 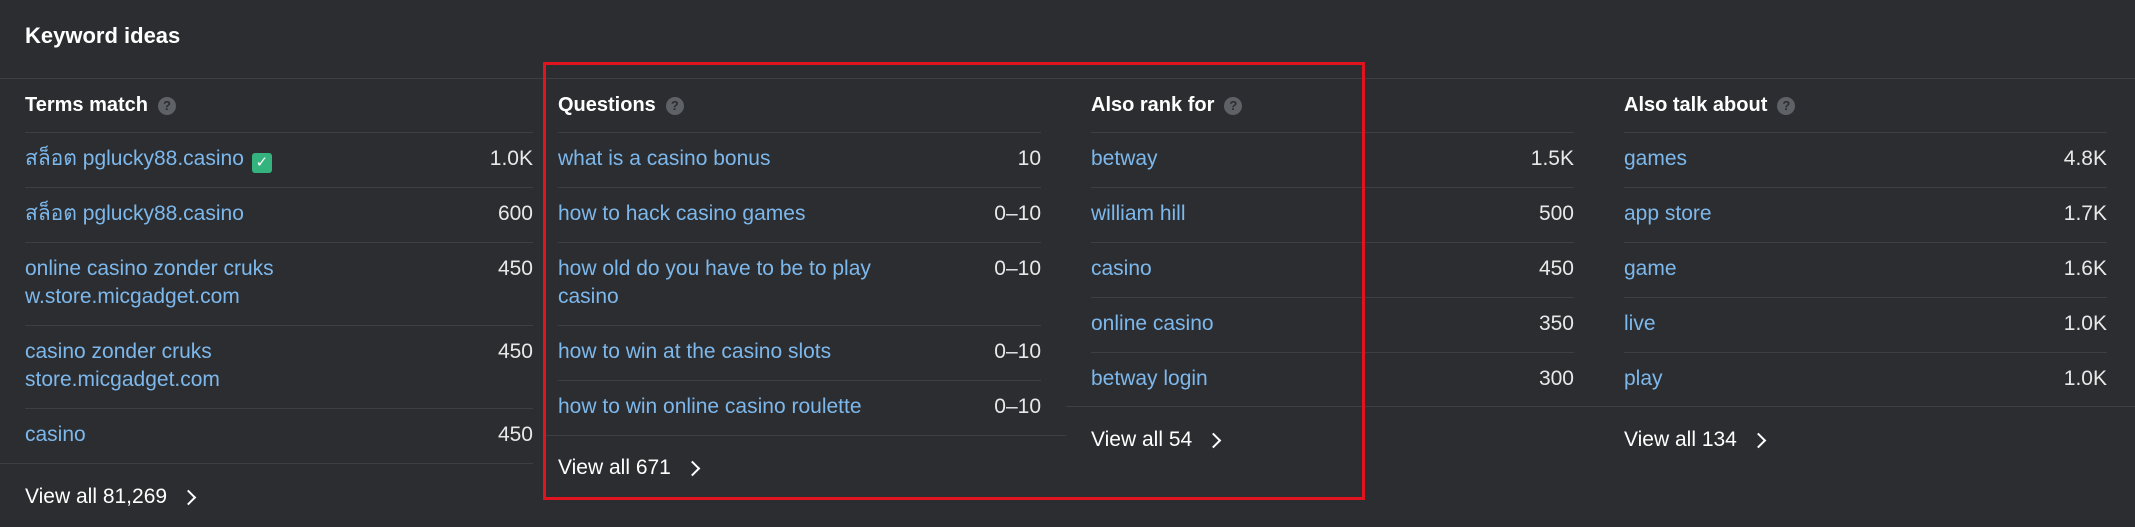 I want to click on keyword-row: games 4.8K, so click(x=1865, y=160).